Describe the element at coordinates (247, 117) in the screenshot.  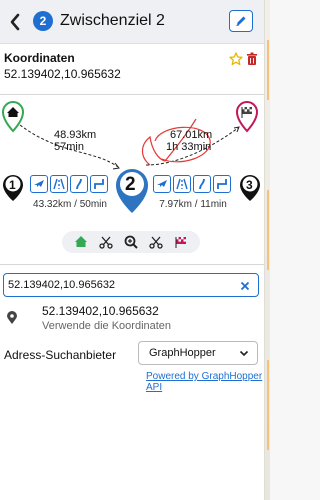
I see `end-marker` at that location.